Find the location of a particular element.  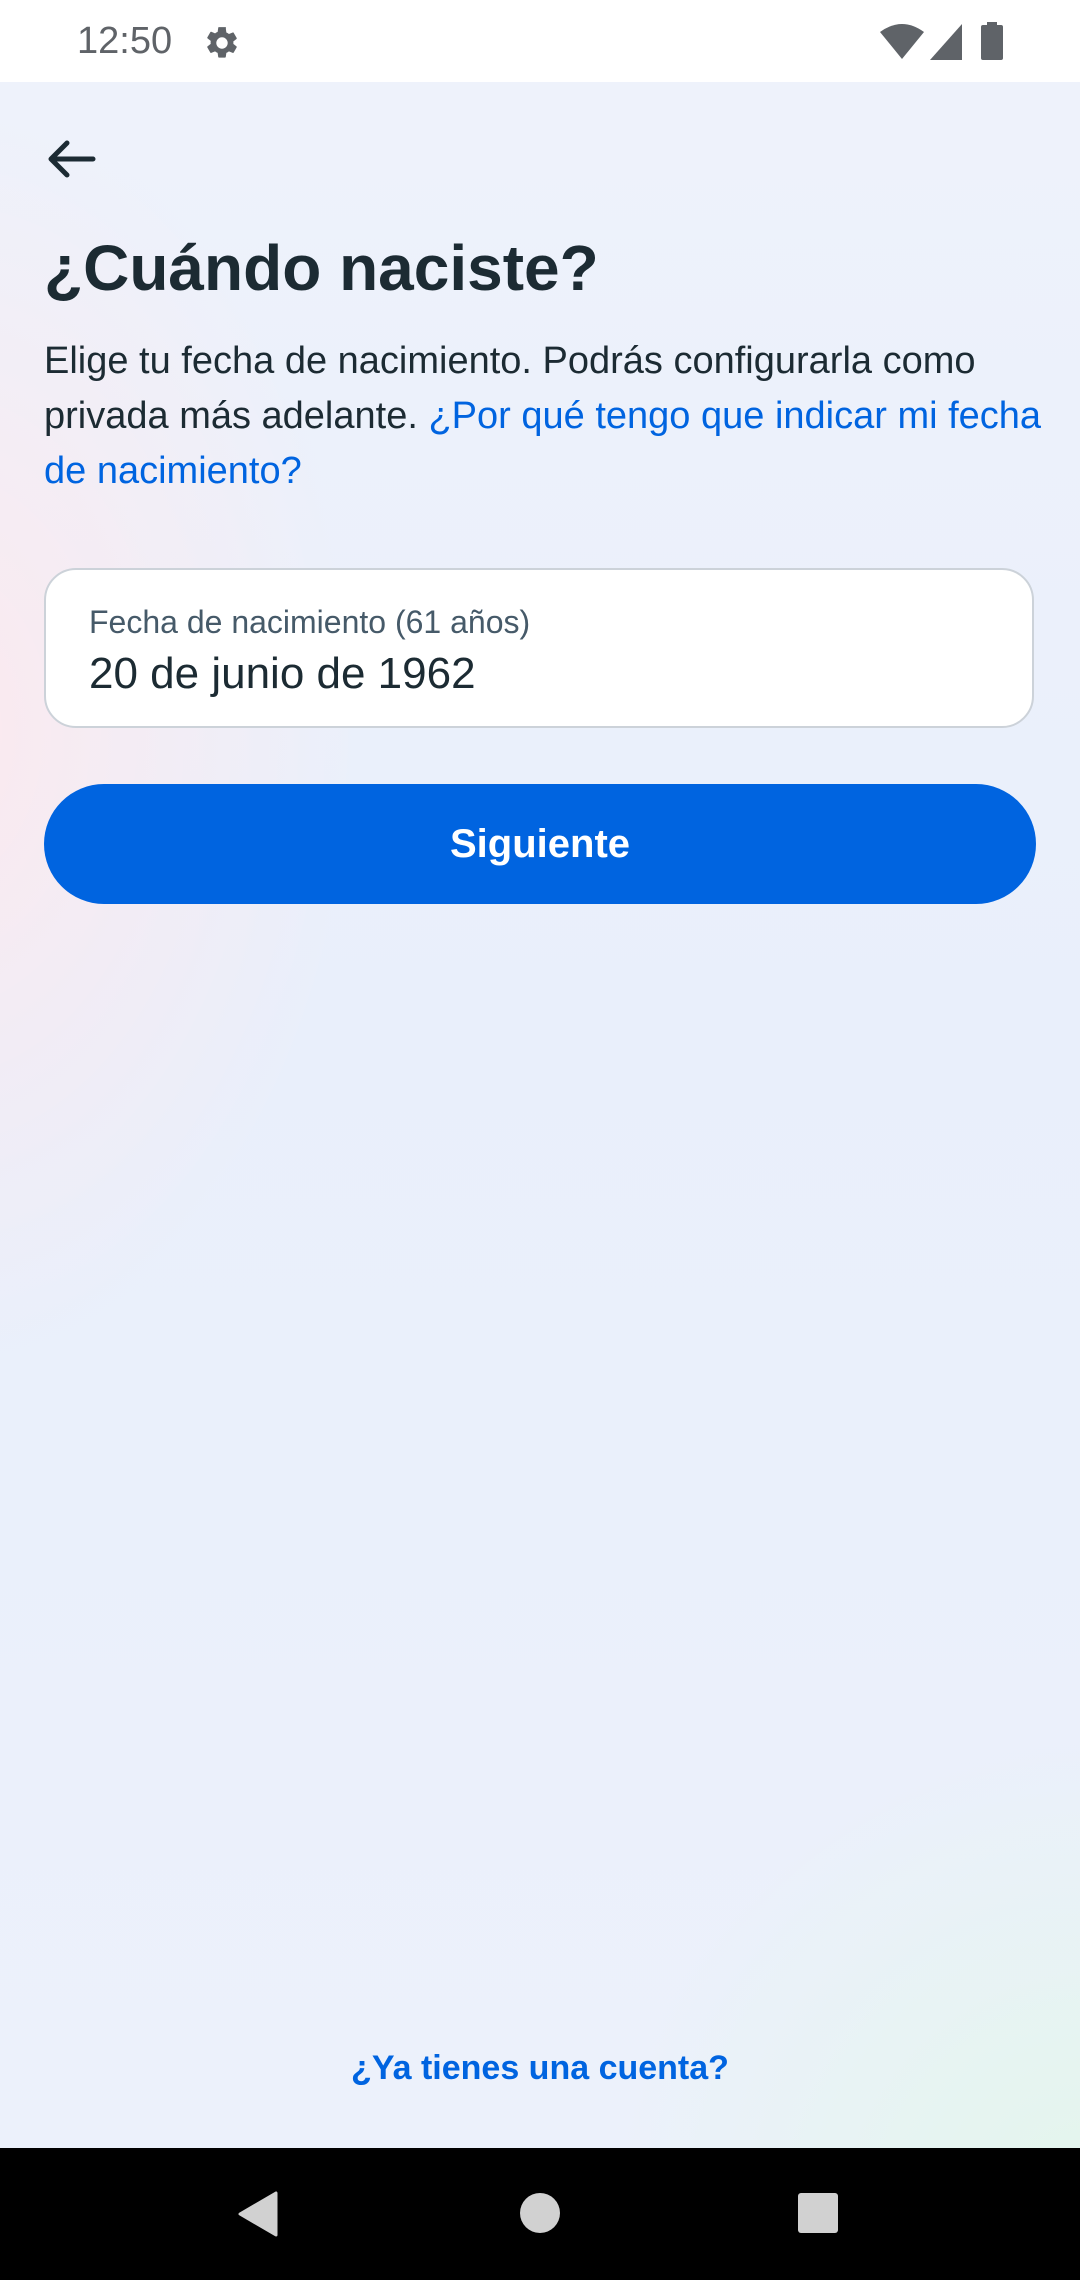

status-bar: 12:50 is located at coordinates (540, 41).